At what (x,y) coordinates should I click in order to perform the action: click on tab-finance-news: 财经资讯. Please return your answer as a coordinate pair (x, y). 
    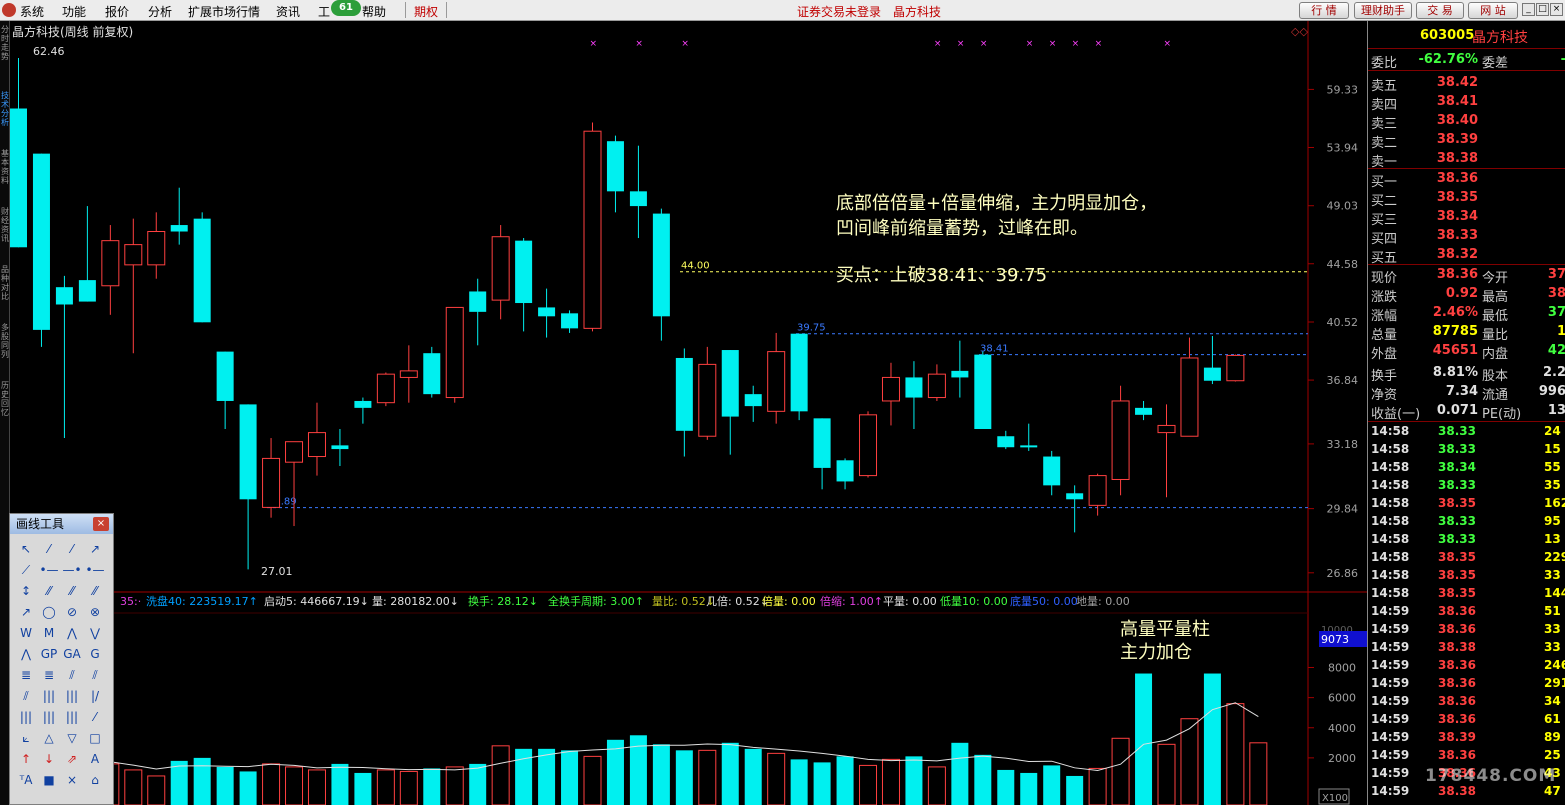
    Looking at the image, I should click on (5, 225).